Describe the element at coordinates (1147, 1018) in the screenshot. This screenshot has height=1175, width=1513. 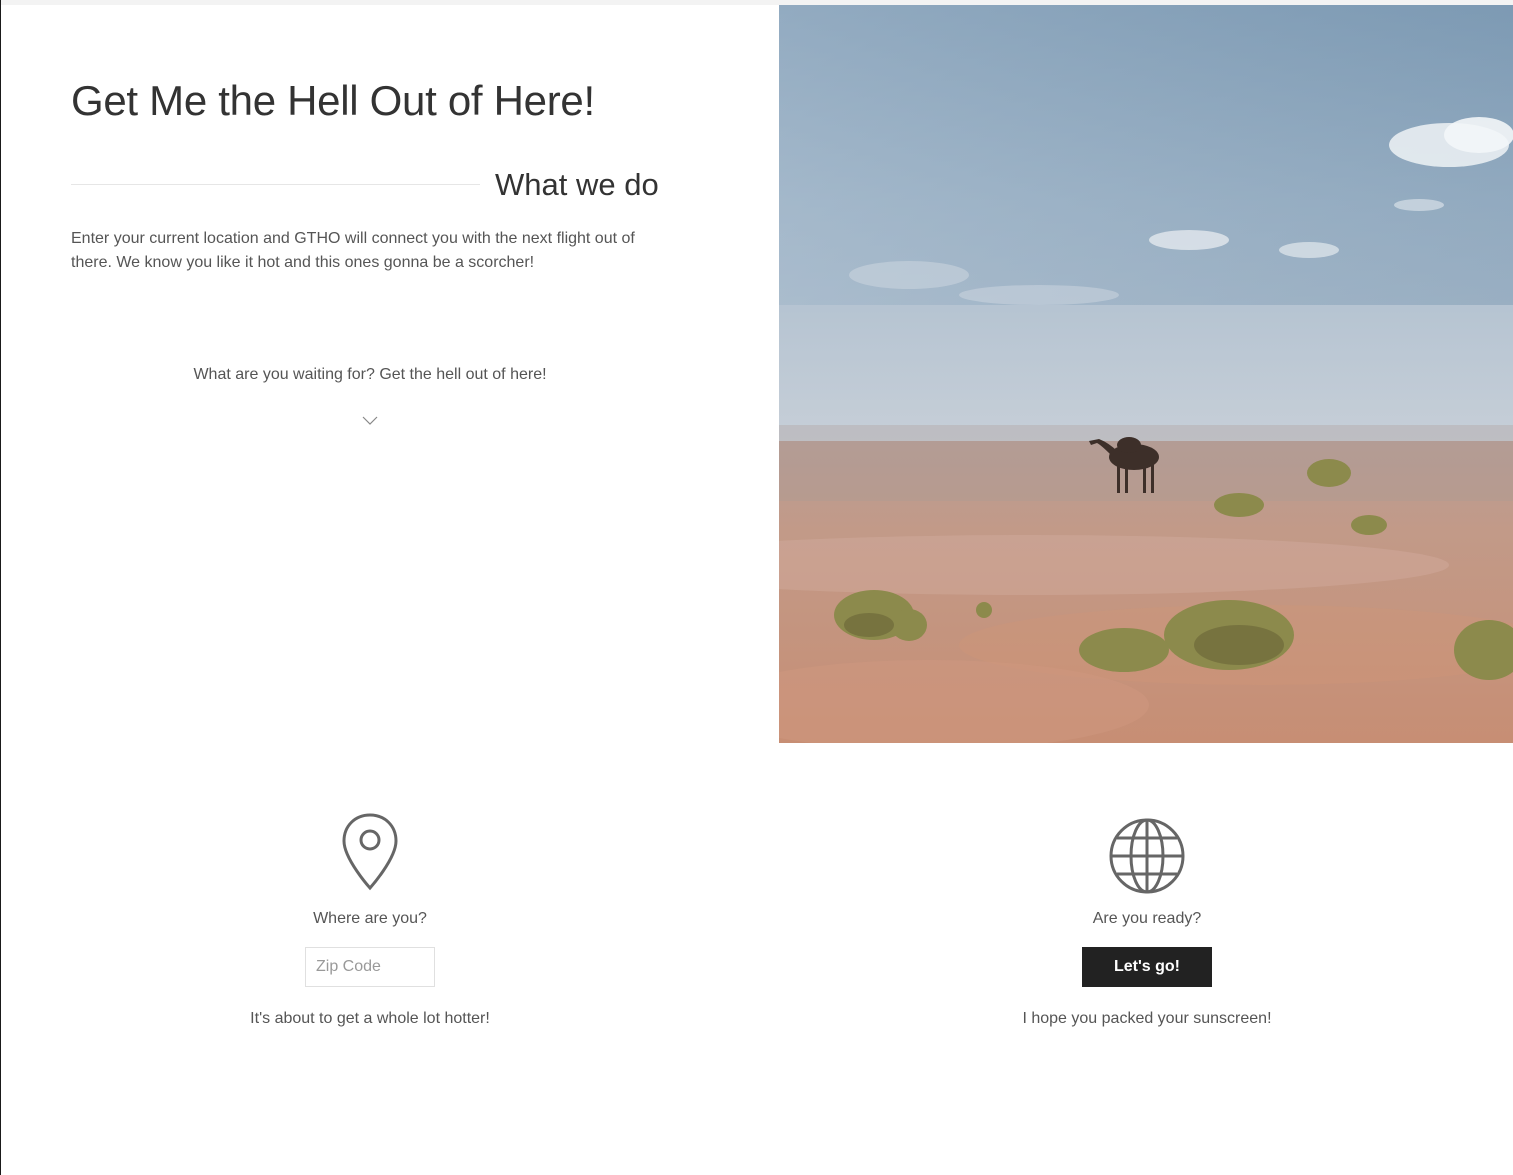
I see `ready-subtext: I hope you packed your sunscreen!` at that location.